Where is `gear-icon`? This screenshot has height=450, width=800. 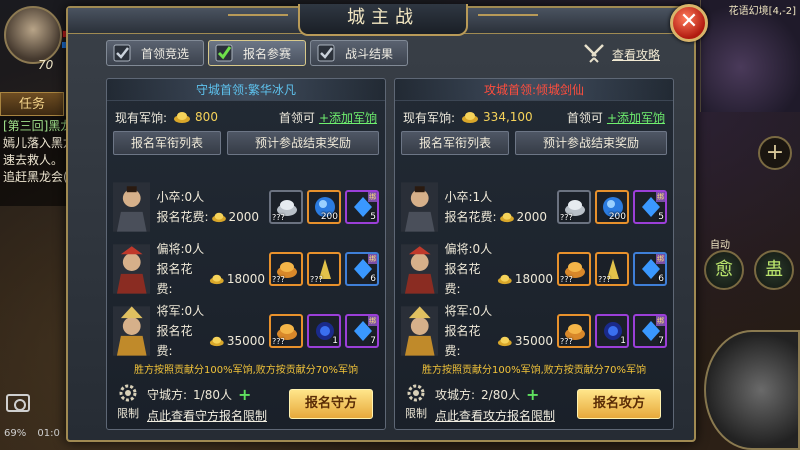
gear-icon is located at coordinates (416, 393).